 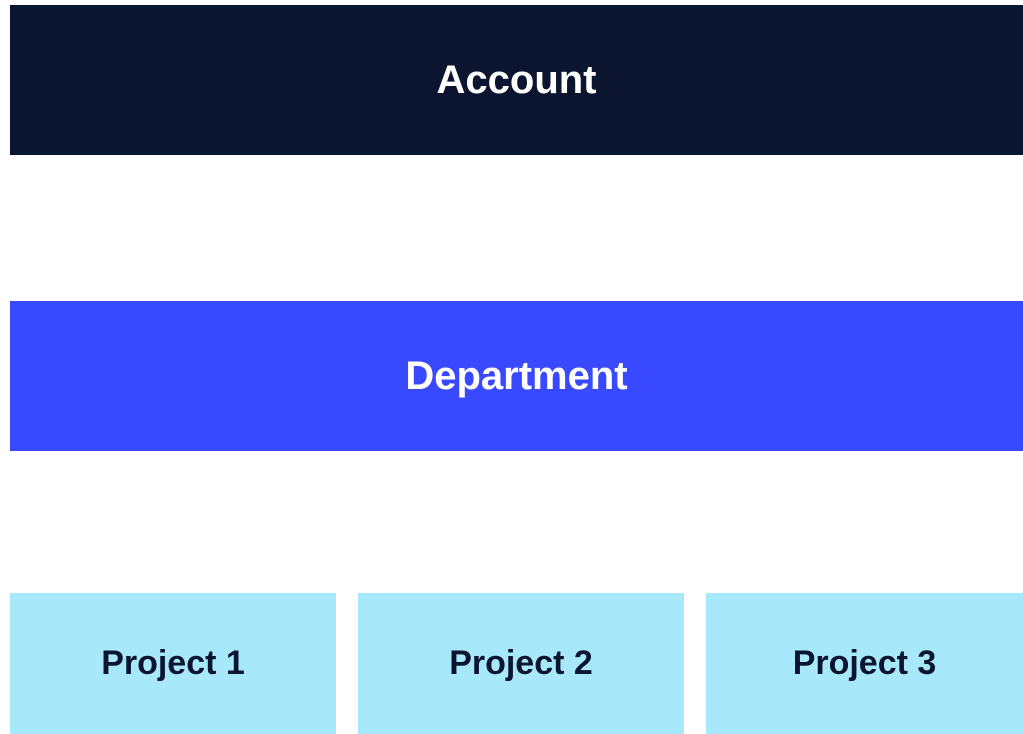 I want to click on project-label-1: Project 1, so click(x=173, y=663).